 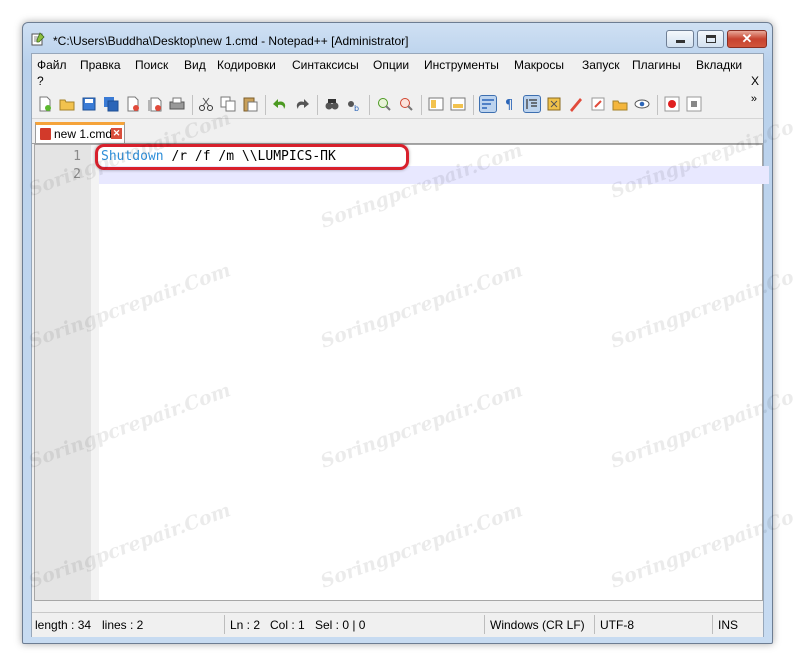 What do you see at coordinates (228, 104) in the screenshot?
I see `copy-icon` at bounding box center [228, 104].